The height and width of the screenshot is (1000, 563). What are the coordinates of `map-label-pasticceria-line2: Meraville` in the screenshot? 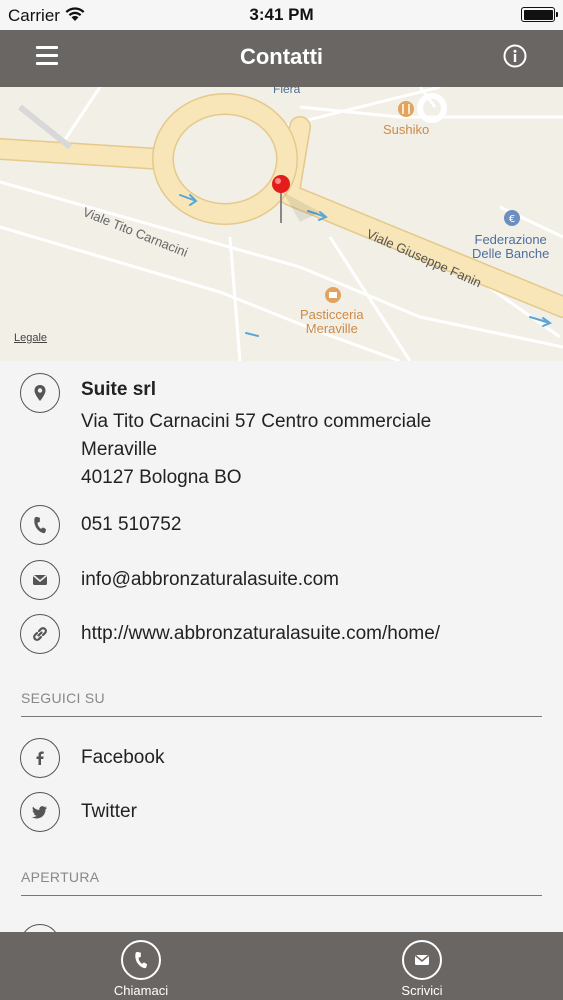 It's located at (331, 328).